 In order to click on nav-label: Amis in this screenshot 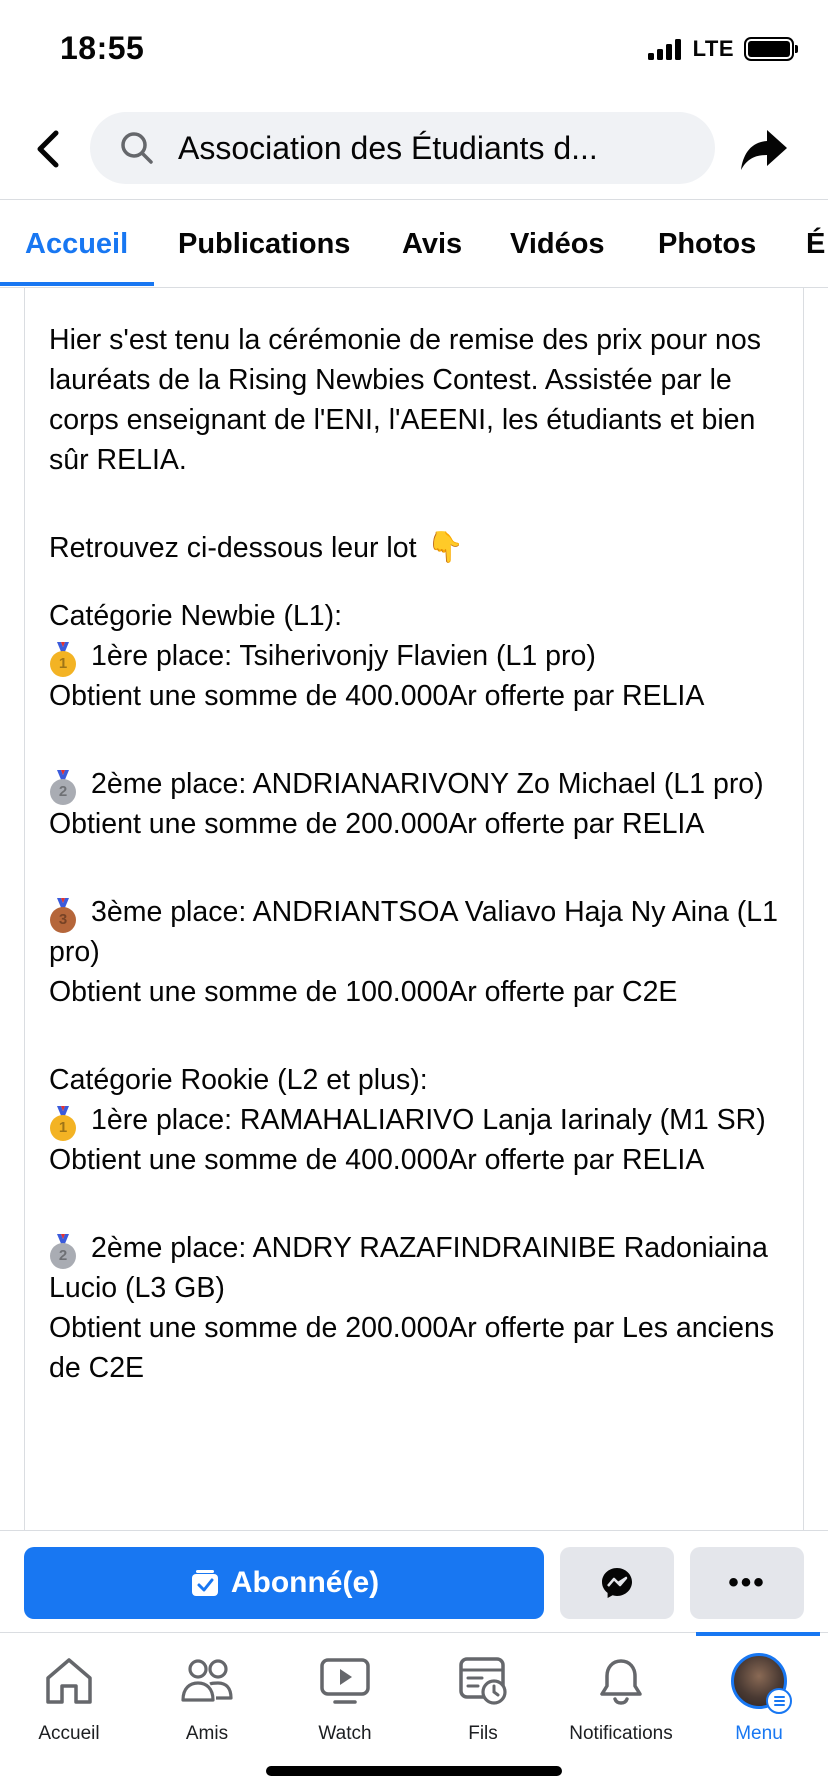, I will do `click(207, 1733)`.